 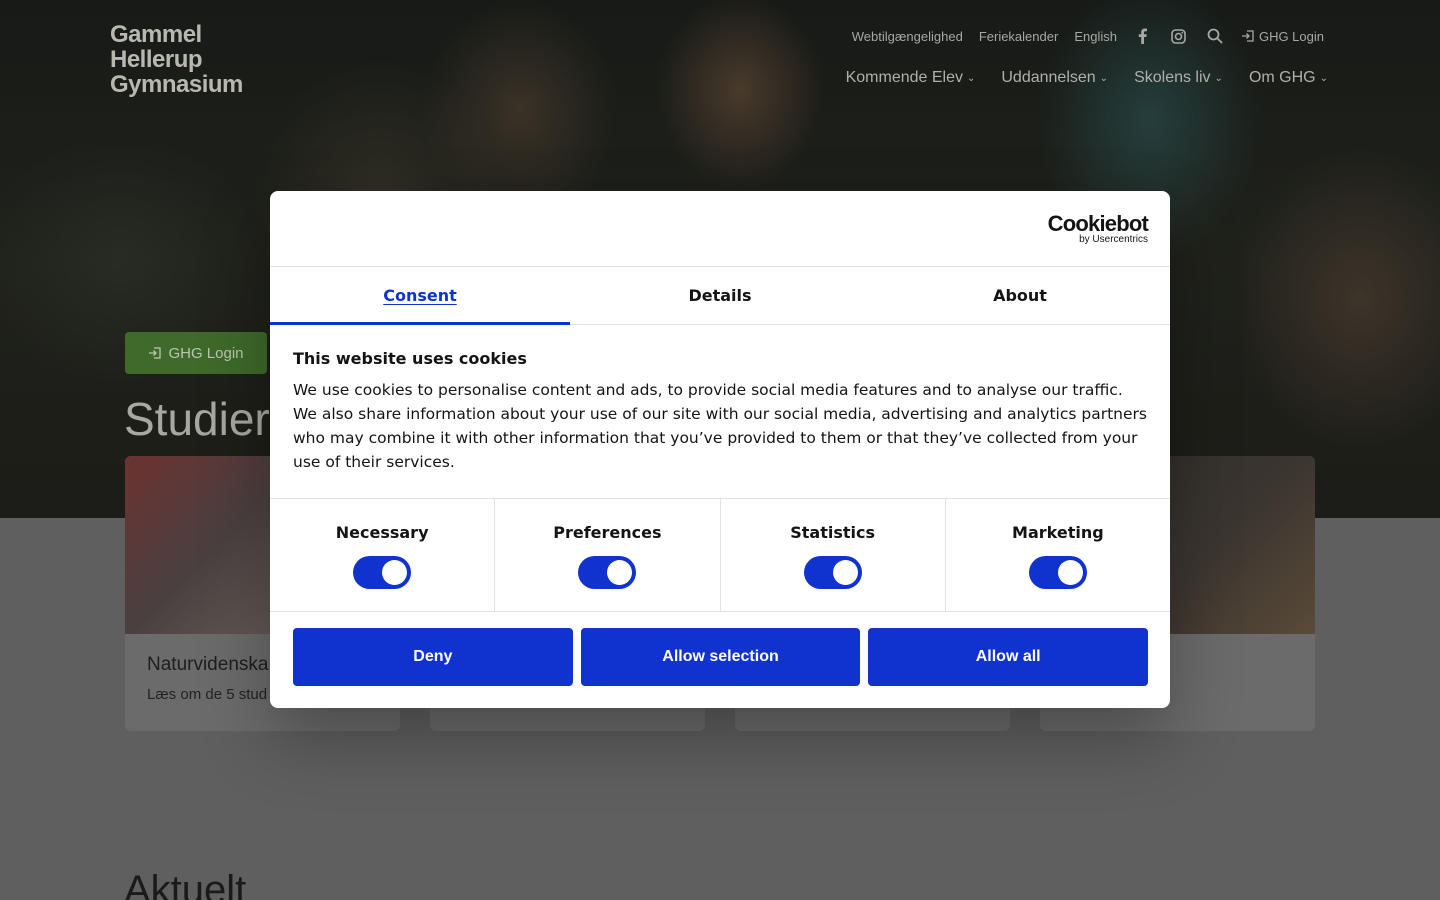 What do you see at coordinates (176, 84) in the screenshot?
I see `logo-line: Gymnasium` at bounding box center [176, 84].